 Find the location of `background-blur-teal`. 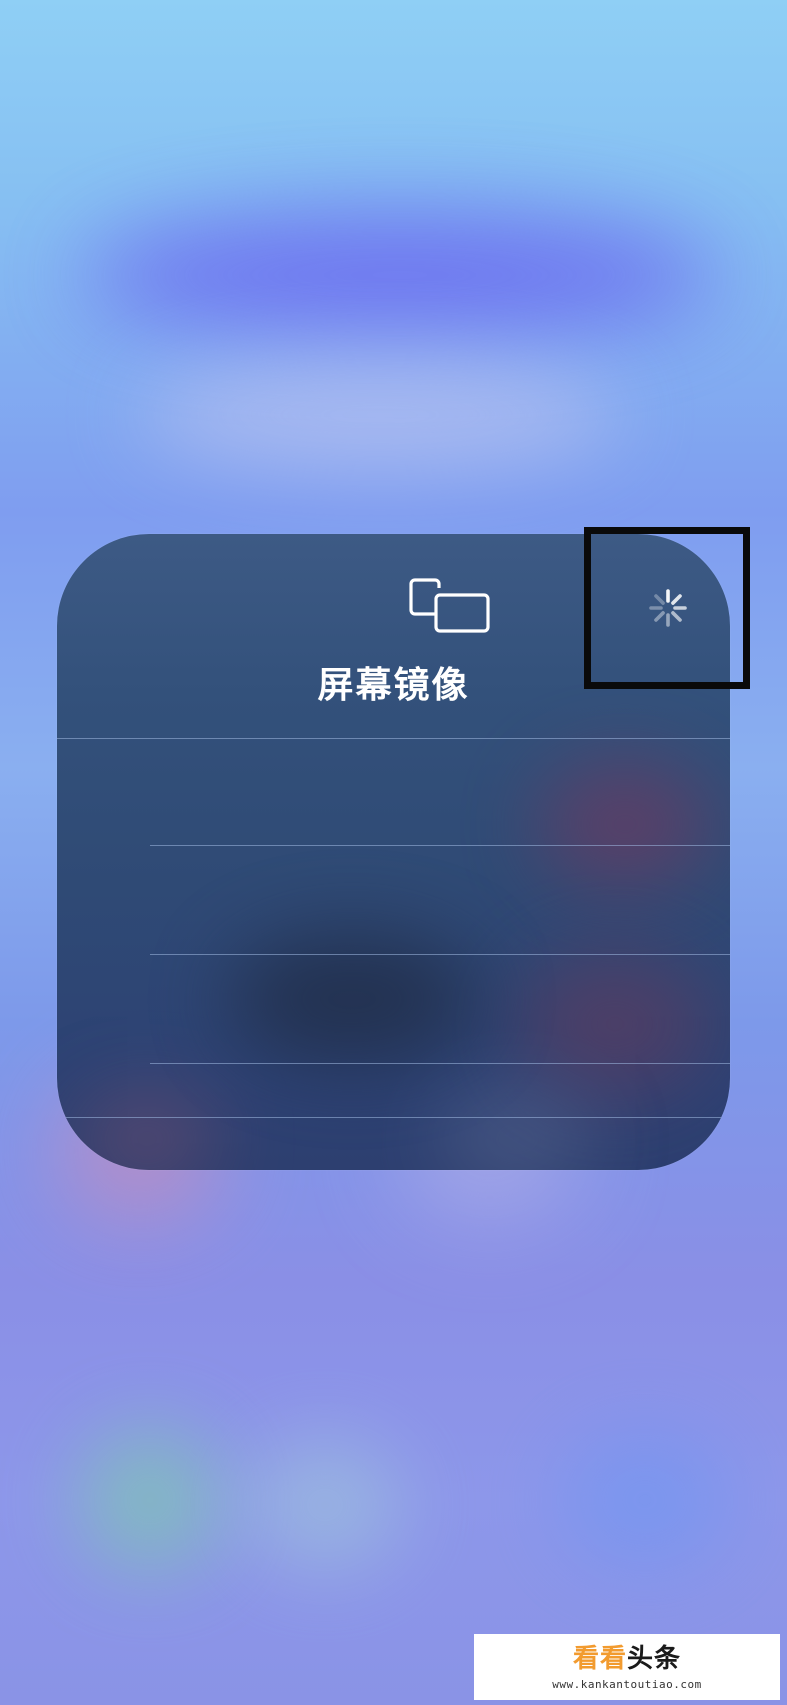

background-blur-teal is located at coordinates (325, 1505).